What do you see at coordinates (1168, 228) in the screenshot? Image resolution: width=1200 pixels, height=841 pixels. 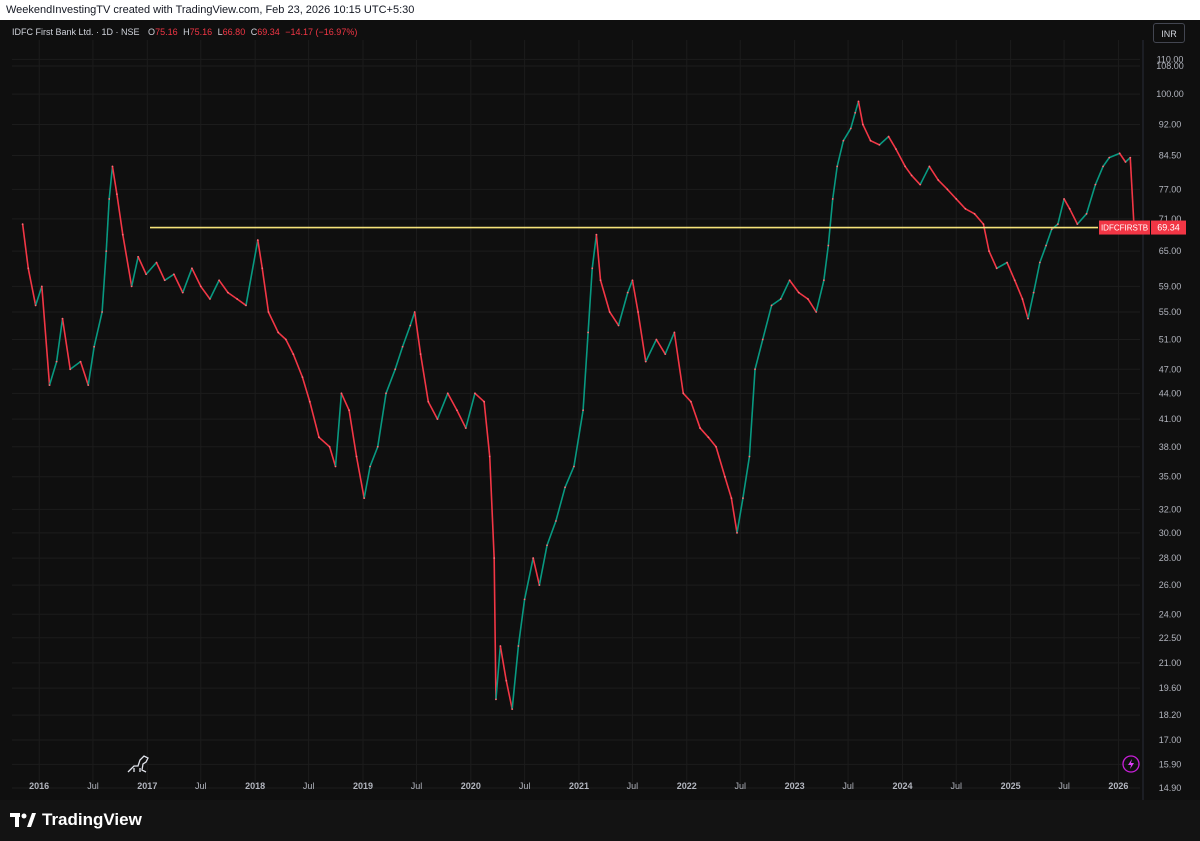 I see `price-tag-label: 69.34` at bounding box center [1168, 228].